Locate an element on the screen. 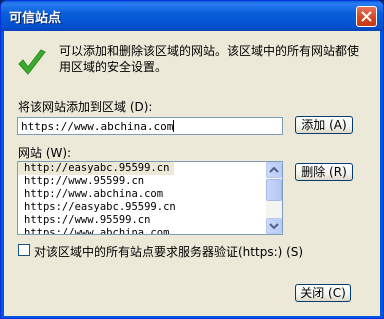 Image resolution: width=384 pixels, height=319 pixels. window-close-button is located at coordinates (366, 16).